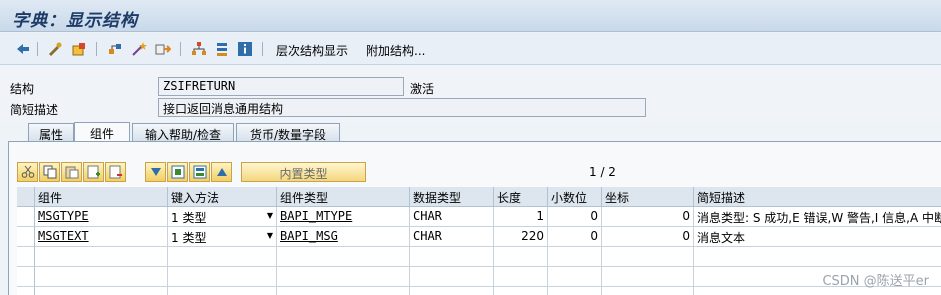  What do you see at coordinates (55, 49) in the screenshot?
I see `display-change-icon` at bounding box center [55, 49].